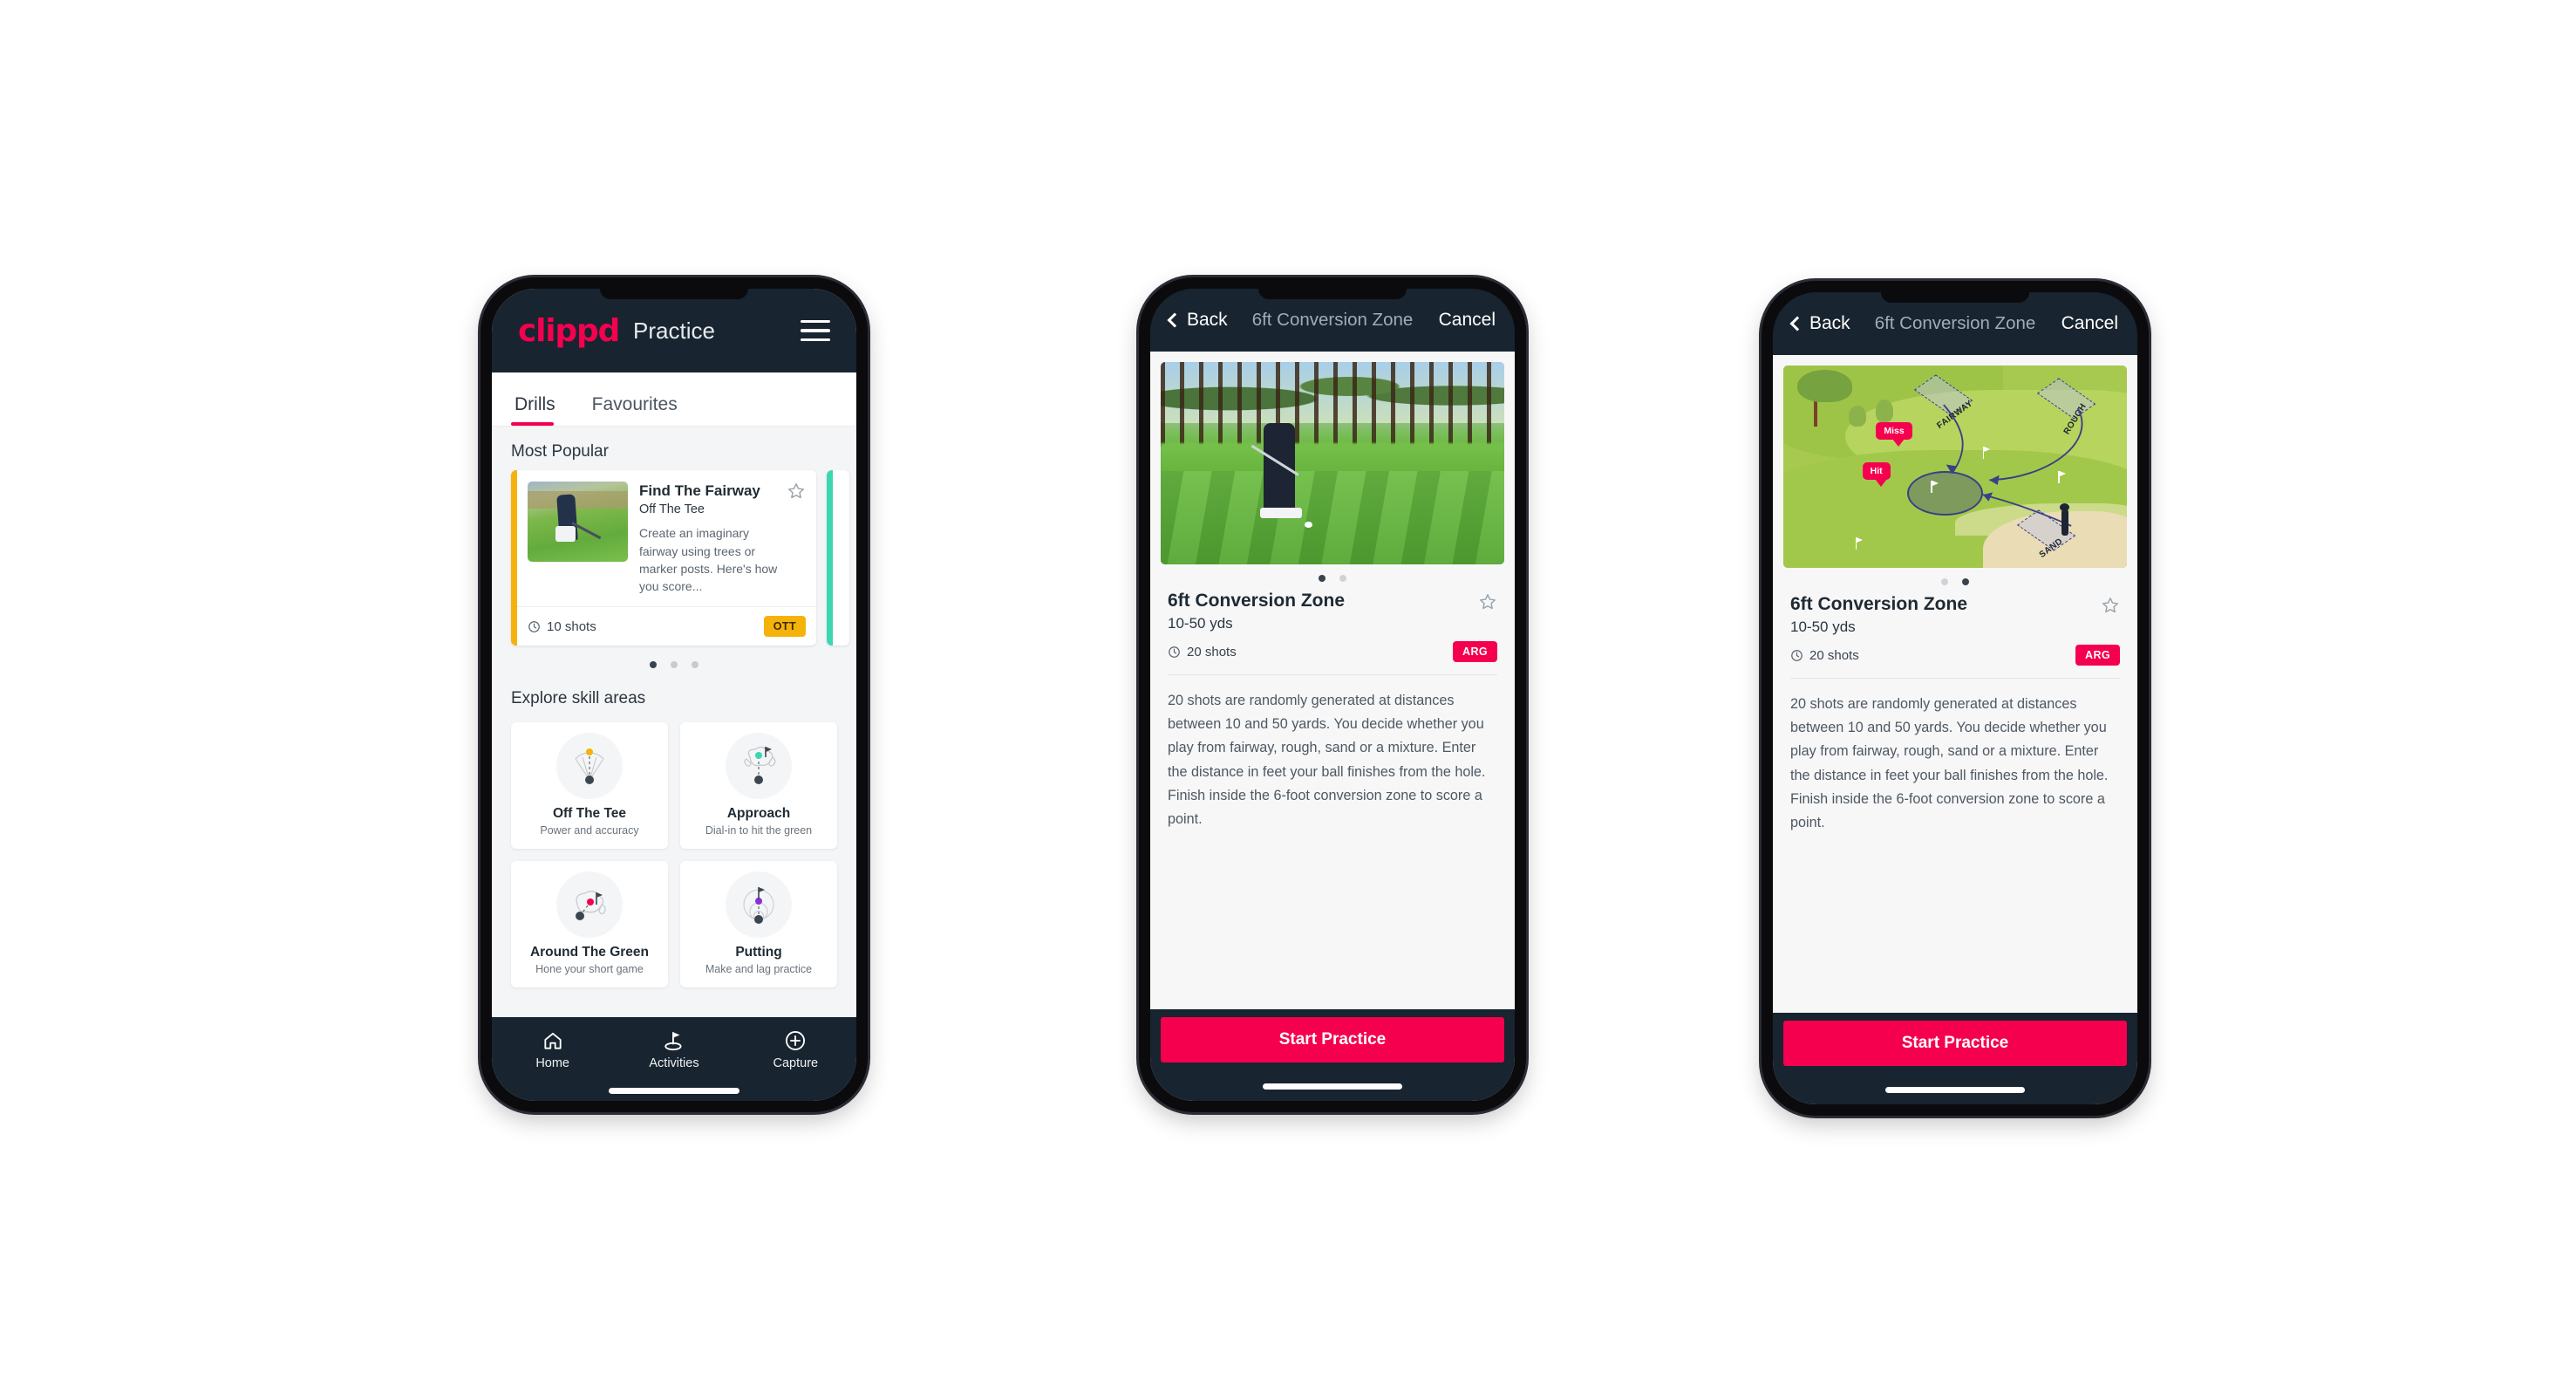  Describe the element at coordinates (700, 490) in the screenshot. I see `drill-title: Find The Fairway` at that location.